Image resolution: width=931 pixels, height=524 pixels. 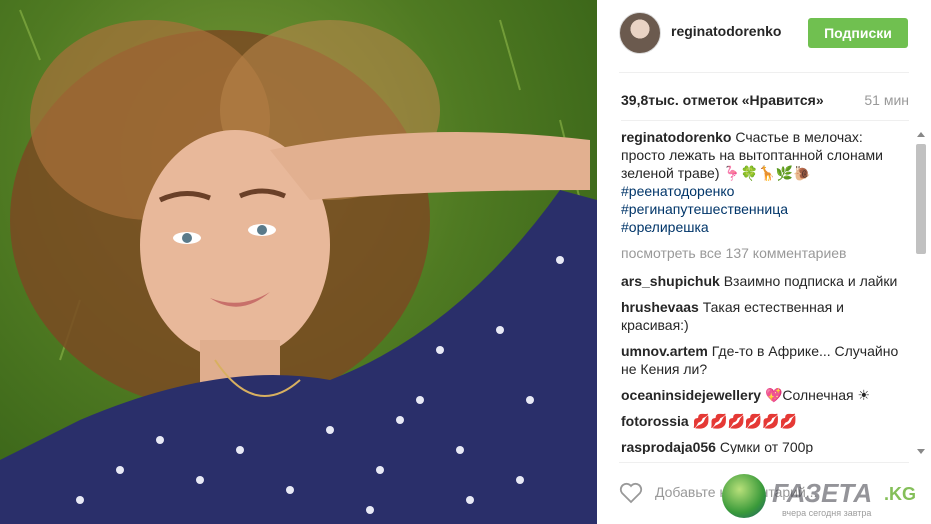 What do you see at coordinates (900, 494) in the screenshot?
I see `watermark-domain: .KG` at bounding box center [900, 494].